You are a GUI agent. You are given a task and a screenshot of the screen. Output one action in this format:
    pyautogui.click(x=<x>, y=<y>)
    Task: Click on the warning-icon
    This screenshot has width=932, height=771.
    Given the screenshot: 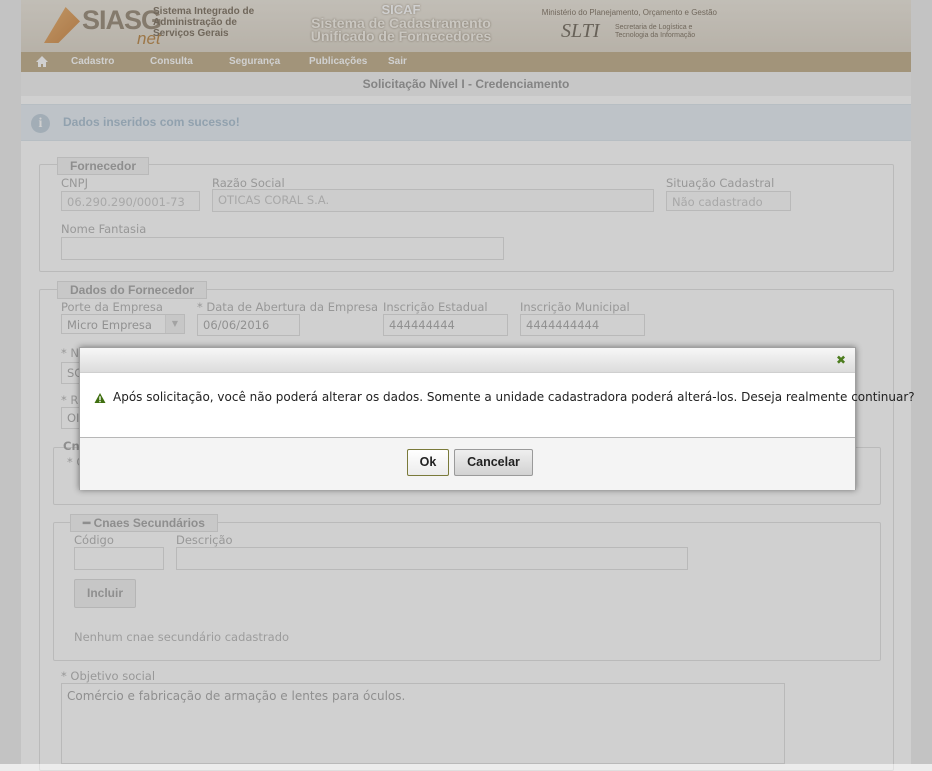 What is the action you would take?
    pyautogui.click(x=100, y=398)
    